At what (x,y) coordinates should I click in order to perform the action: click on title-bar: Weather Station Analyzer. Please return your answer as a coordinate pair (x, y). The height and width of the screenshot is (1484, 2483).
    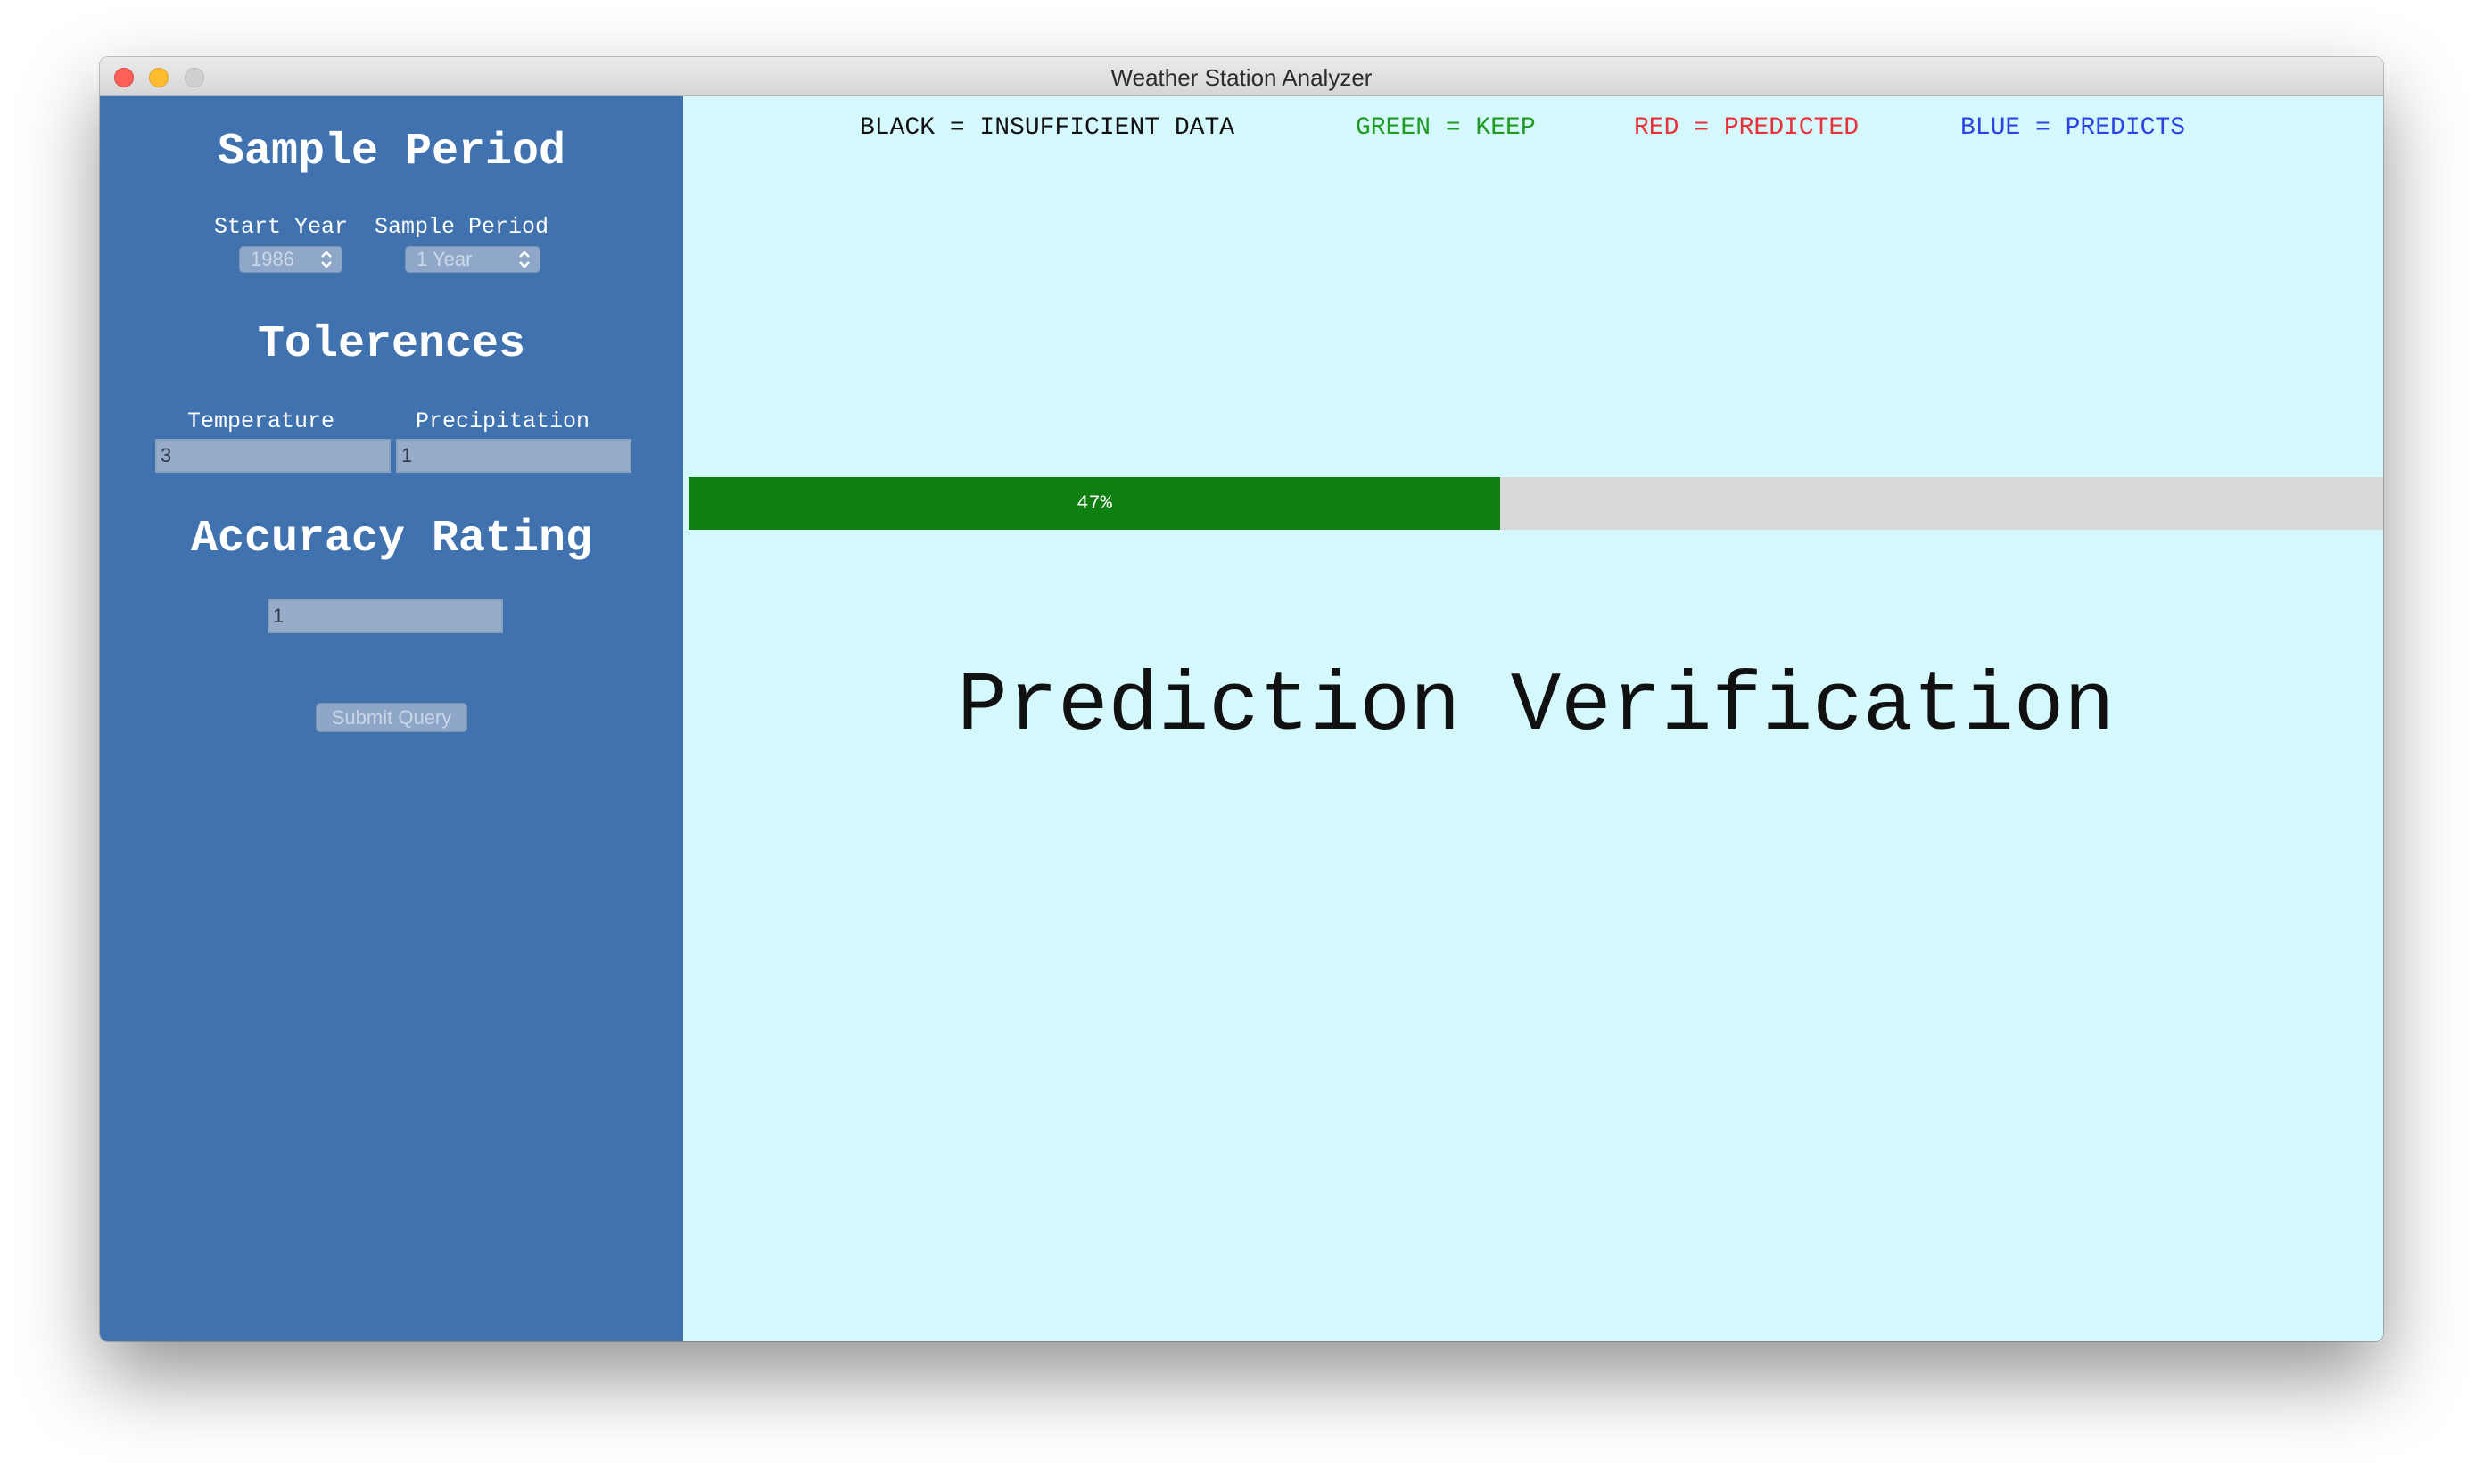
    Looking at the image, I should click on (1241, 76).